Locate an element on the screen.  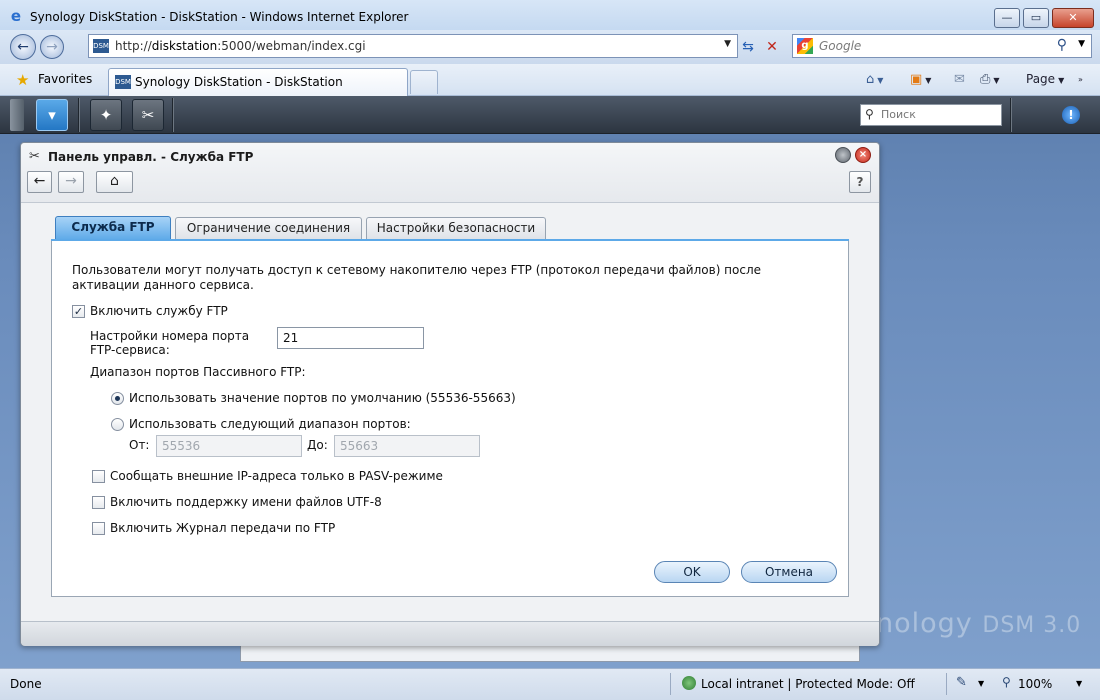
enable-ftp-label: Включить службу FTP is located at coordinates (159, 311).